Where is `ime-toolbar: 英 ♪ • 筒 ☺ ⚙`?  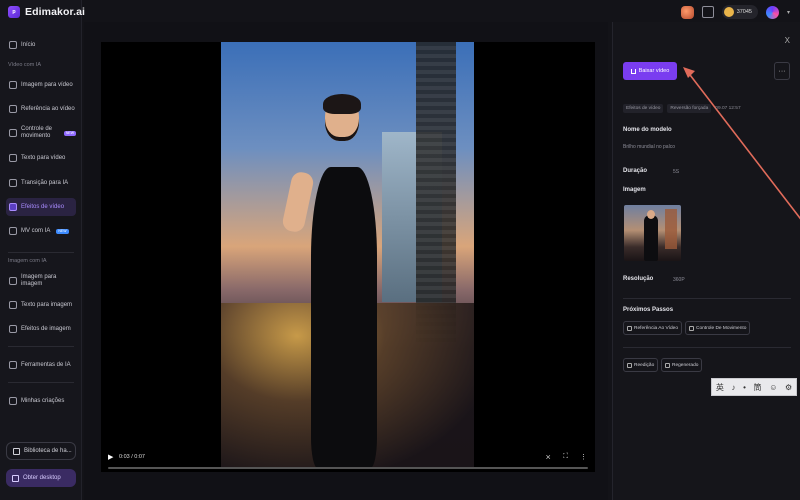 ime-toolbar: 英 ♪ • 筒 ☺ ⚙ is located at coordinates (754, 387).